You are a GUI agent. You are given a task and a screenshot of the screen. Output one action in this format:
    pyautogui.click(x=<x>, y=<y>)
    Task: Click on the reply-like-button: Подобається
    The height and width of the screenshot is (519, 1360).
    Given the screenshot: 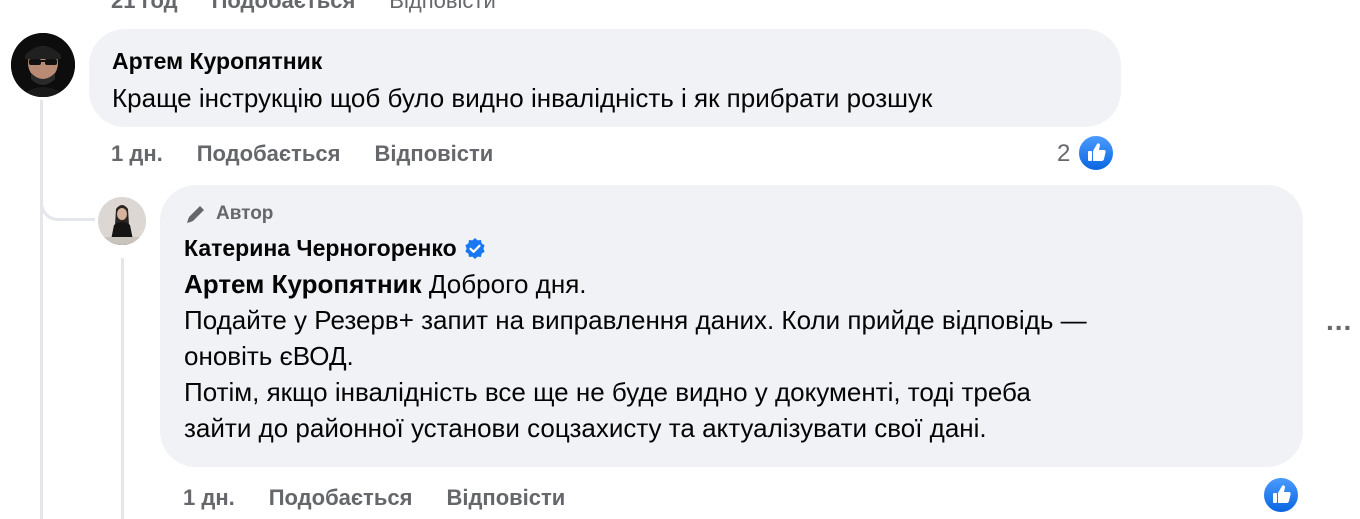 What is the action you would take?
    pyautogui.click(x=341, y=498)
    